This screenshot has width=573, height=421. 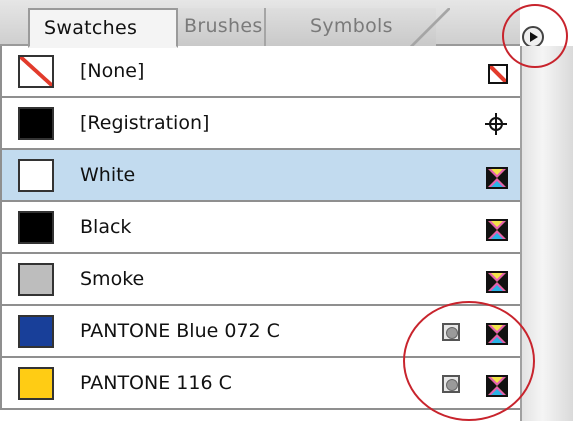 I want to click on swatch-row-smoke: Smoke, so click(x=260, y=280).